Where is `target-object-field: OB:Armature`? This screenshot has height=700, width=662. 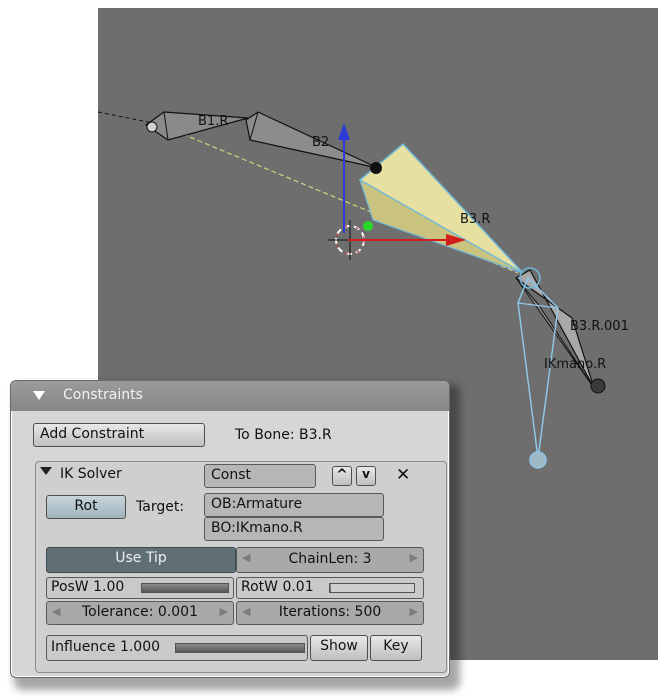 target-object-field: OB:Armature is located at coordinates (294, 505).